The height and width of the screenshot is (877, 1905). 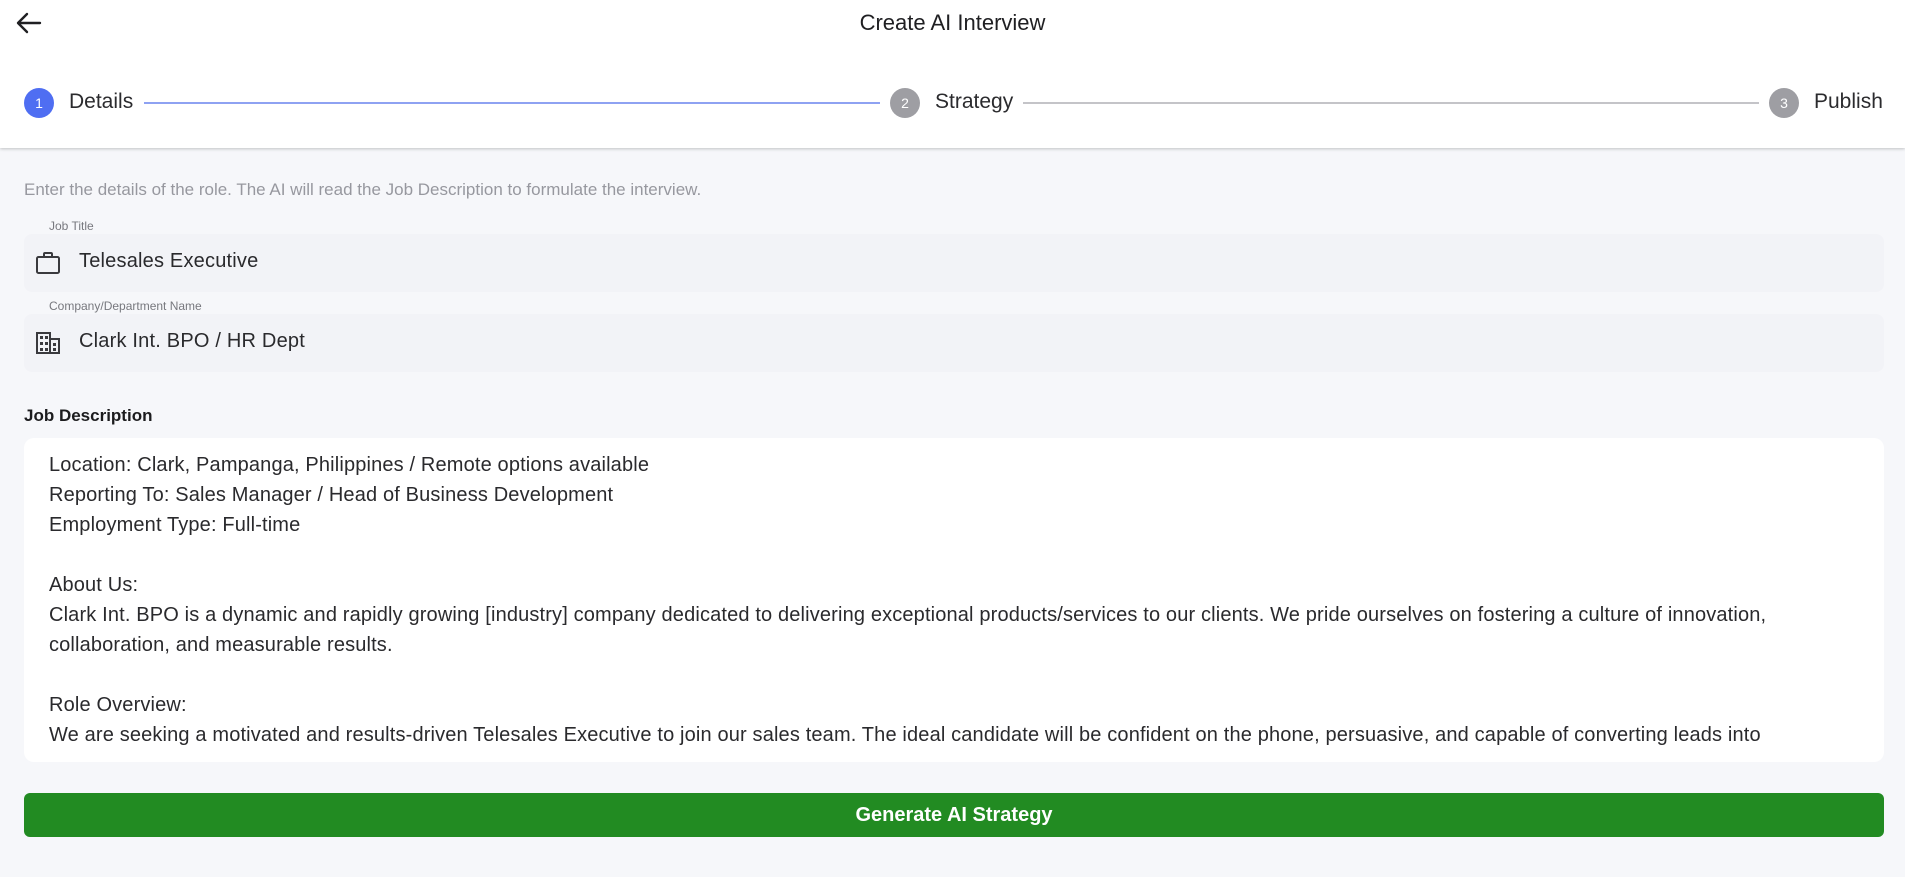 I want to click on step-2-number: 2, so click(x=905, y=103).